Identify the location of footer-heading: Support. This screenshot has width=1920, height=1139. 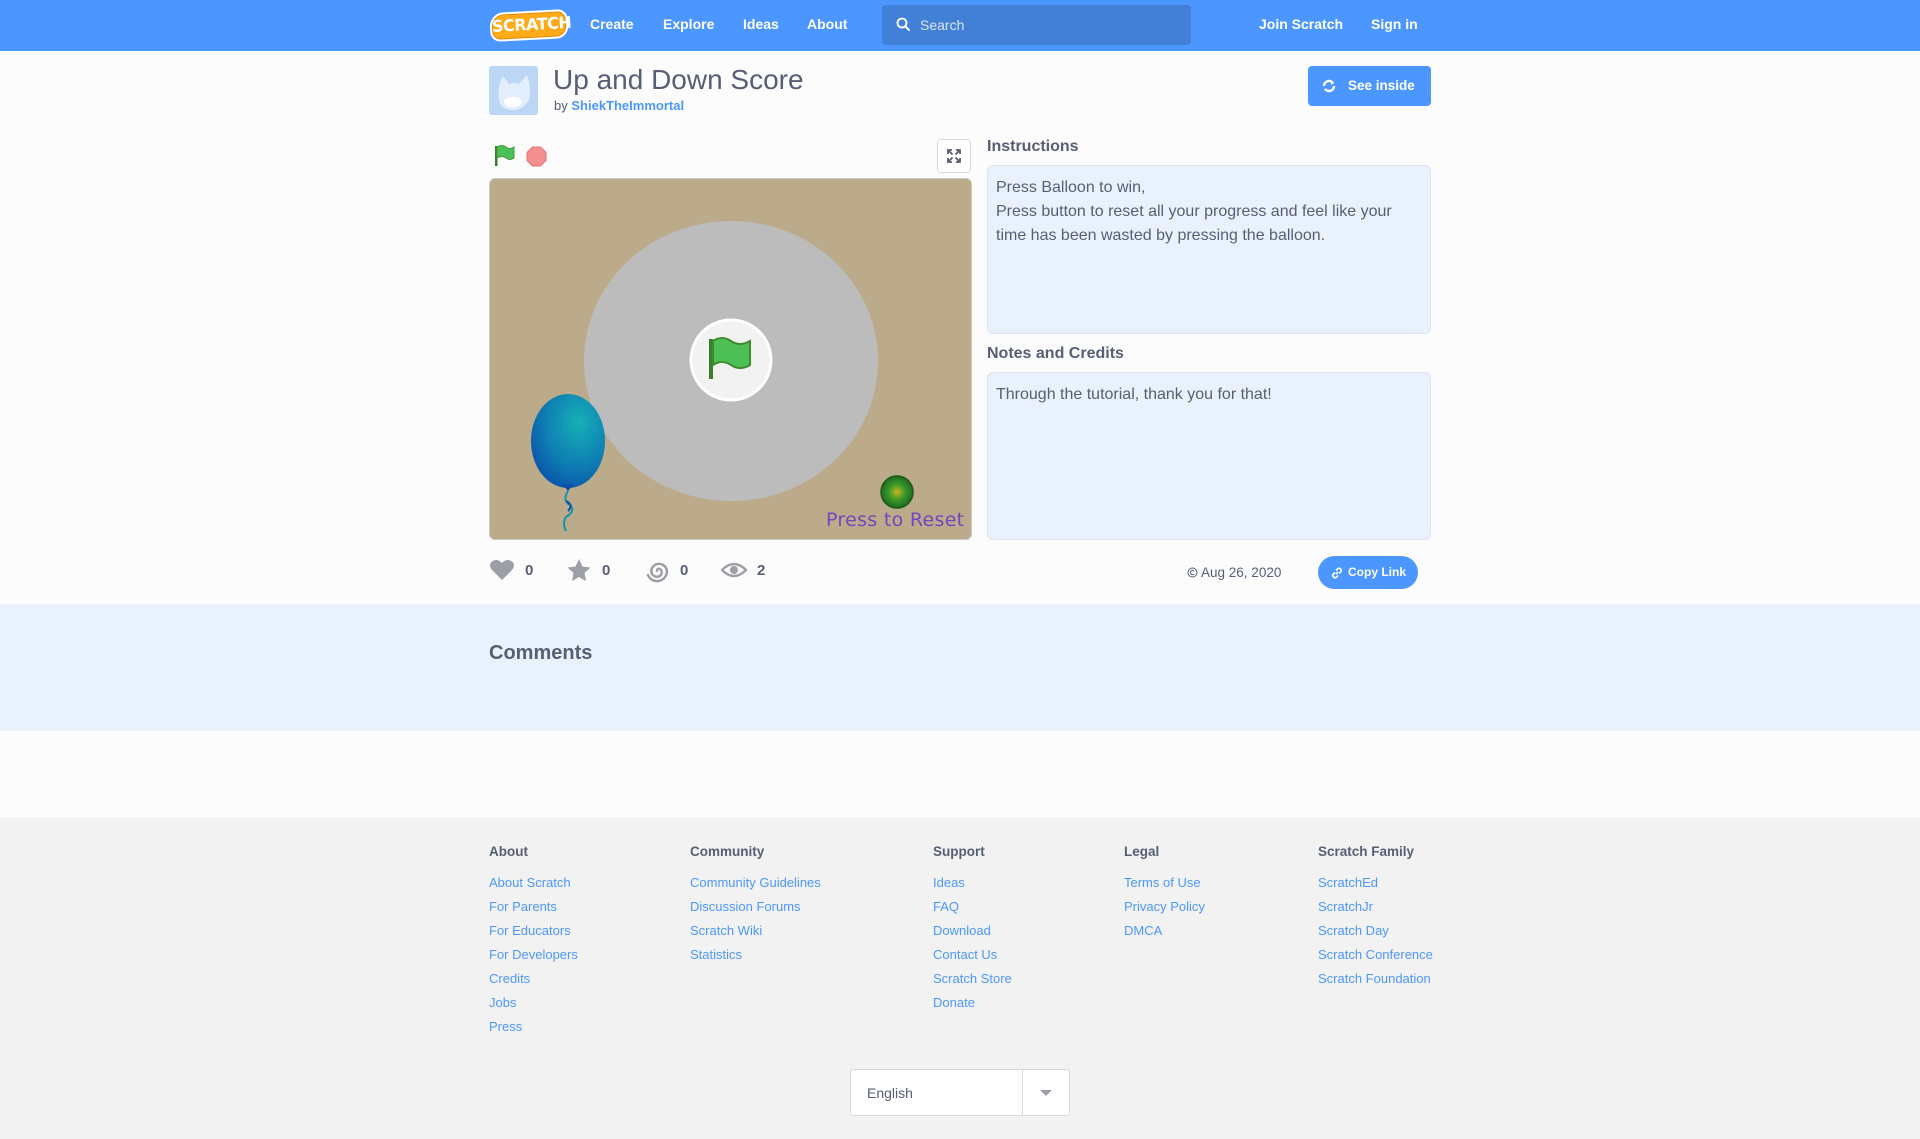
(959, 851).